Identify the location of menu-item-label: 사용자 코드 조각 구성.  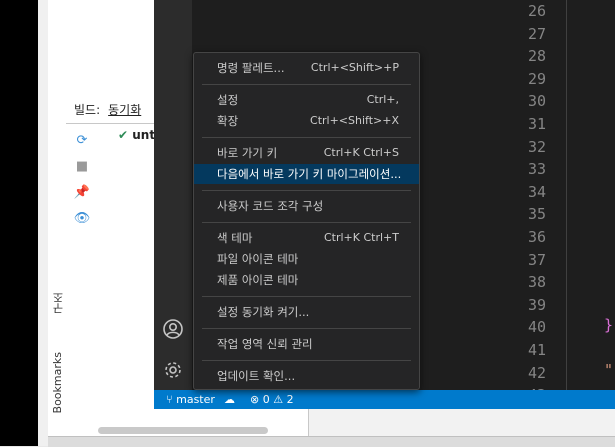
(270, 206).